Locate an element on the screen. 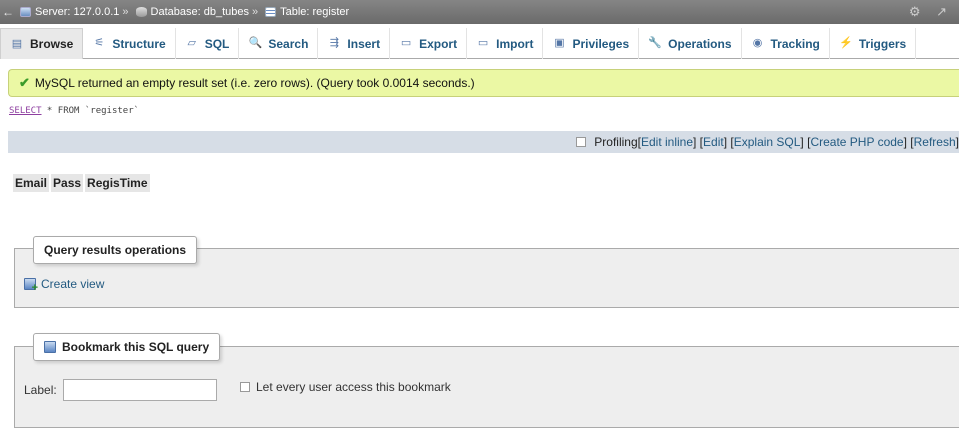 The width and height of the screenshot is (959, 428). settings-icon: ⚙ ↗ is located at coordinates (931, 12).